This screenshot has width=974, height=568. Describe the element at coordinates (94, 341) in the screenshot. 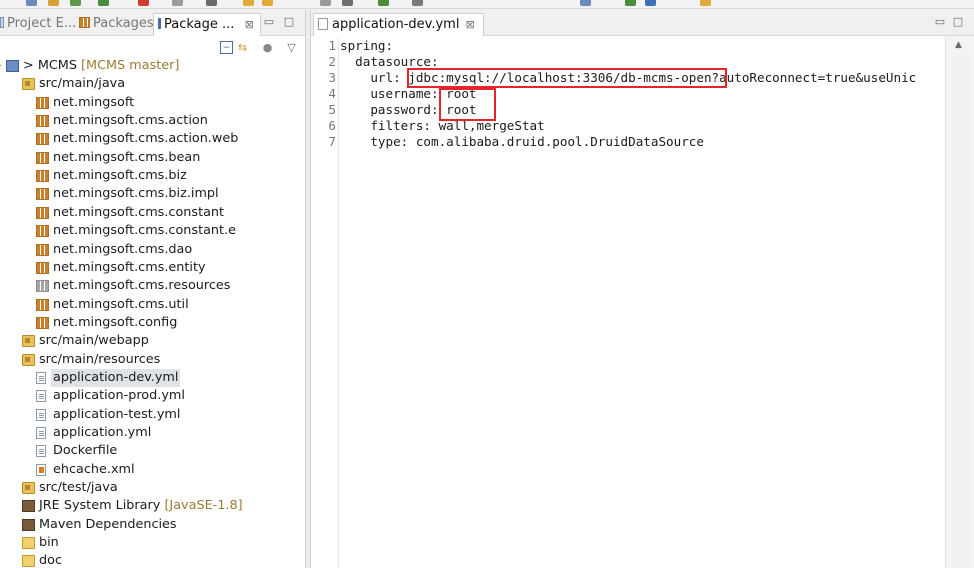

I see `tree-item-label: src/main/webapp` at that location.